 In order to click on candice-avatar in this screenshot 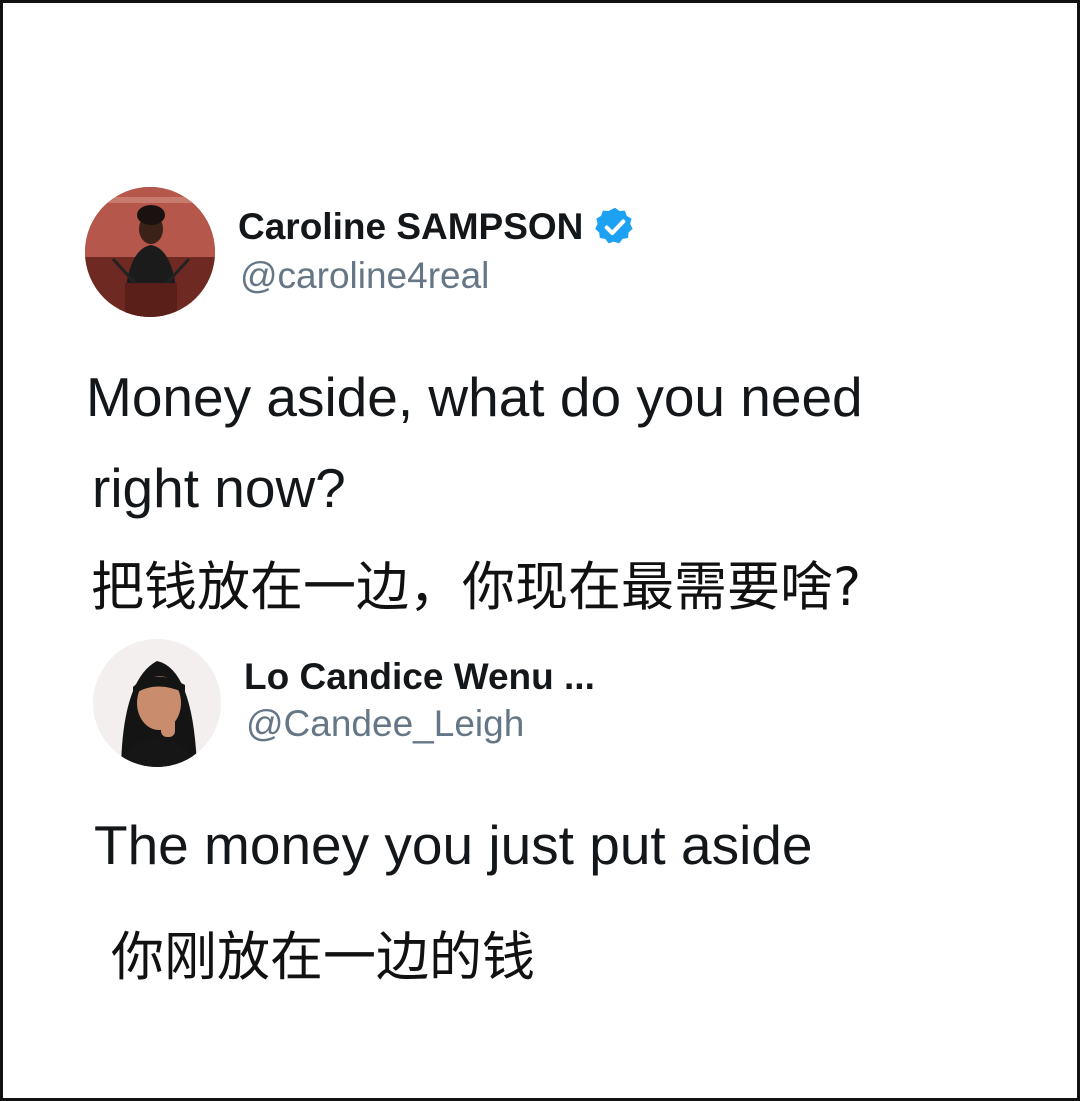, I will do `click(157, 703)`.